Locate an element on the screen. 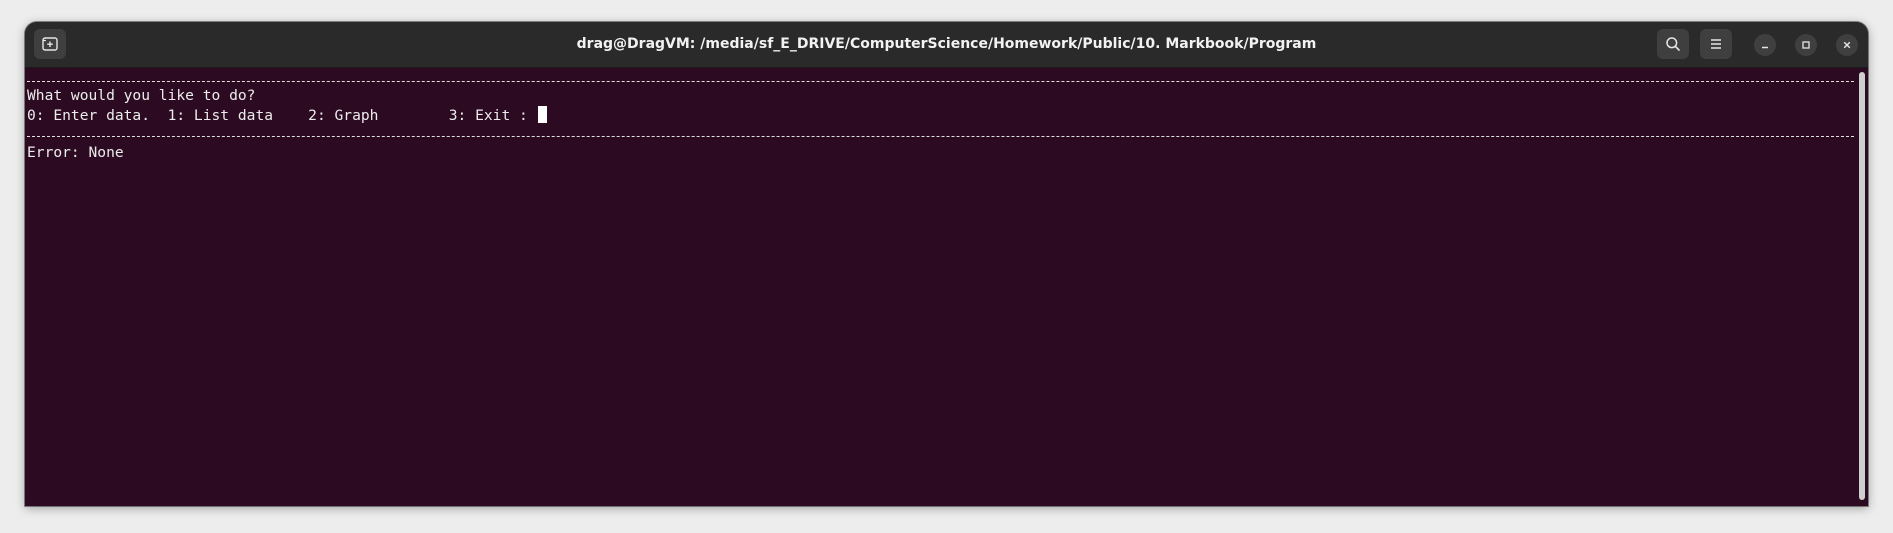 The height and width of the screenshot is (533, 1893). menu-button is located at coordinates (1716, 44).